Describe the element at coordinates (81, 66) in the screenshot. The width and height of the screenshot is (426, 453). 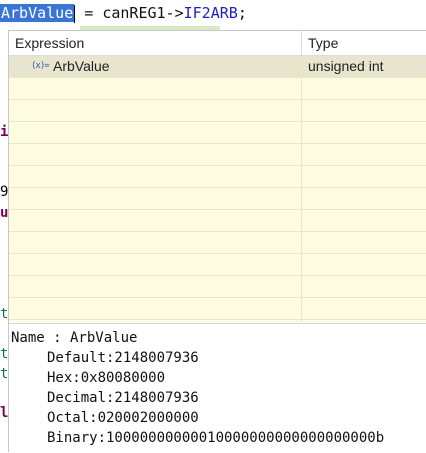
I see `variable-name: ArbValue` at that location.